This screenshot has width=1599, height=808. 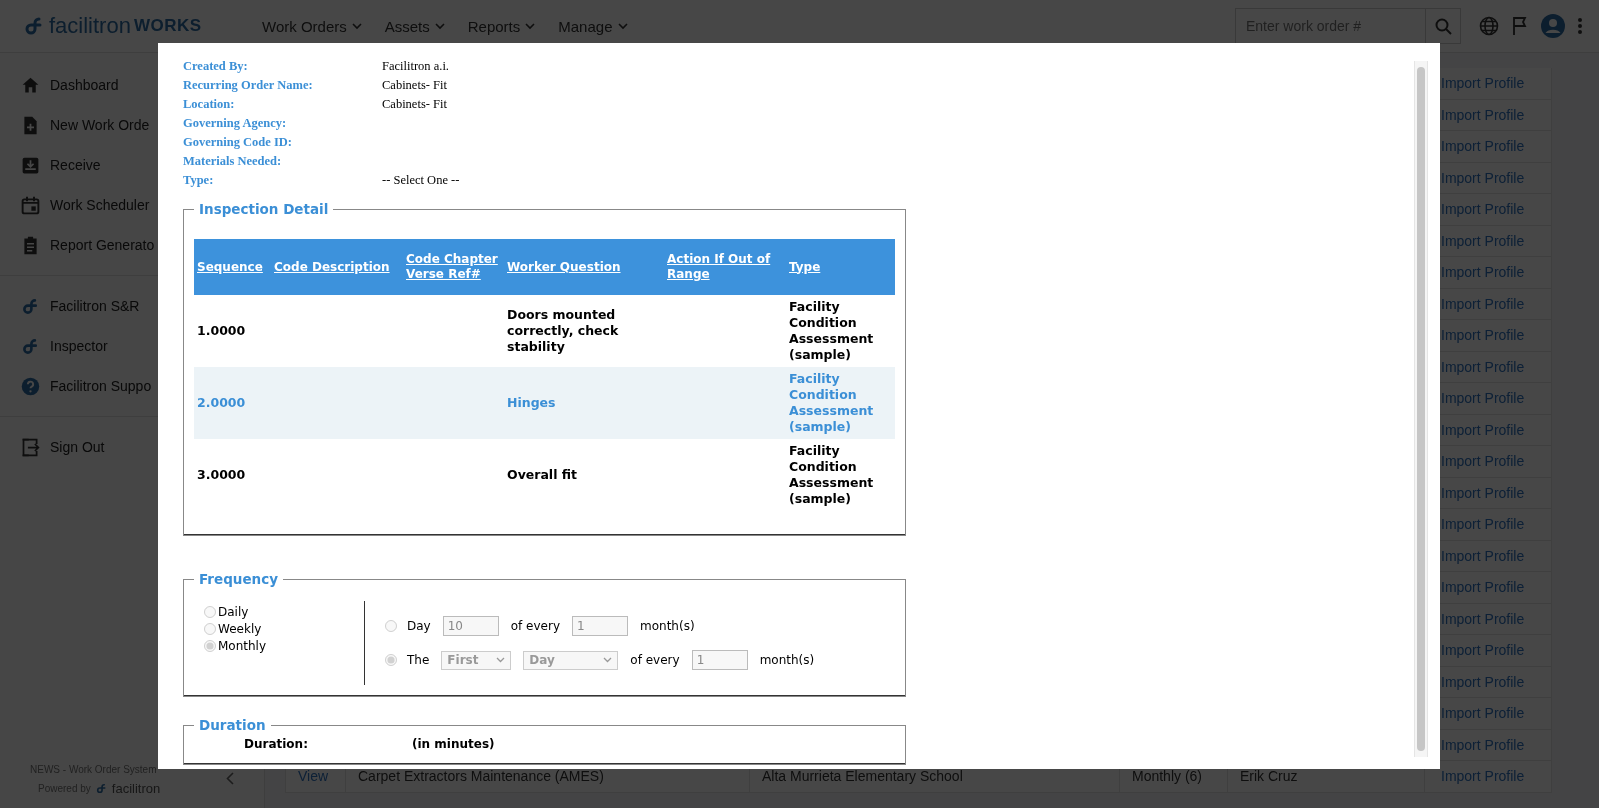 What do you see at coordinates (209, 104) in the screenshot?
I see `field-label: Location:` at bounding box center [209, 104].